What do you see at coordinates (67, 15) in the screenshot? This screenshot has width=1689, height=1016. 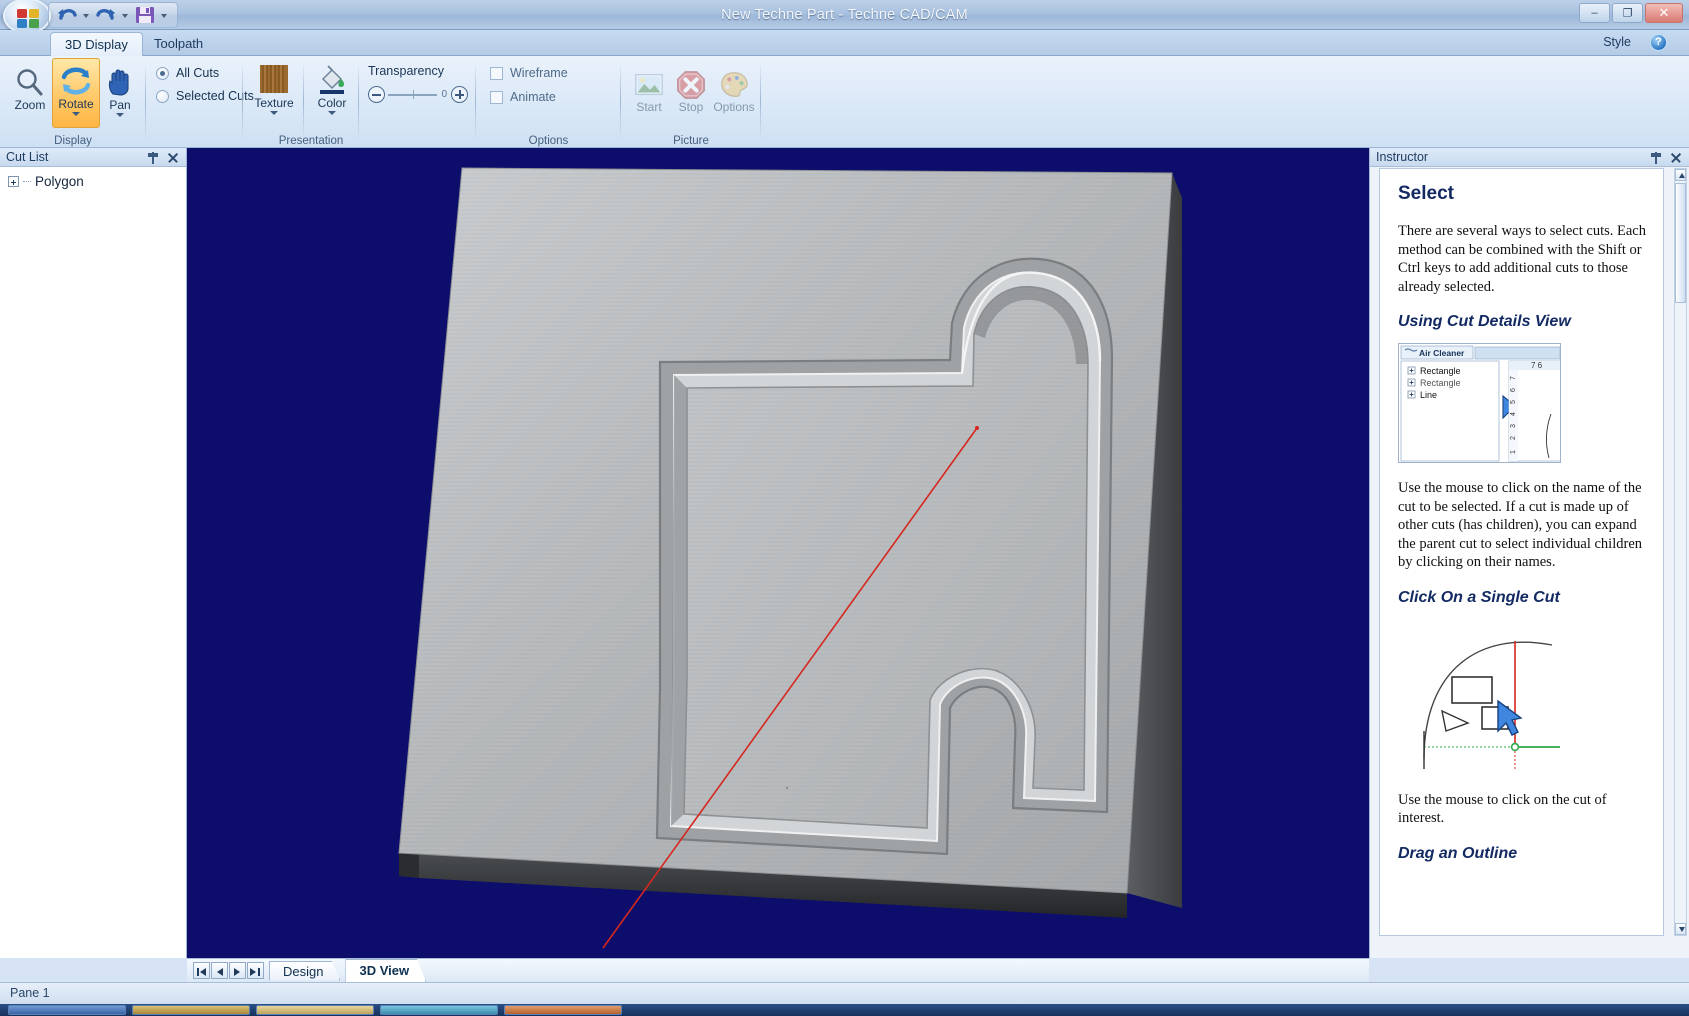 I see `undo-button` at bounding box center [67, 15].